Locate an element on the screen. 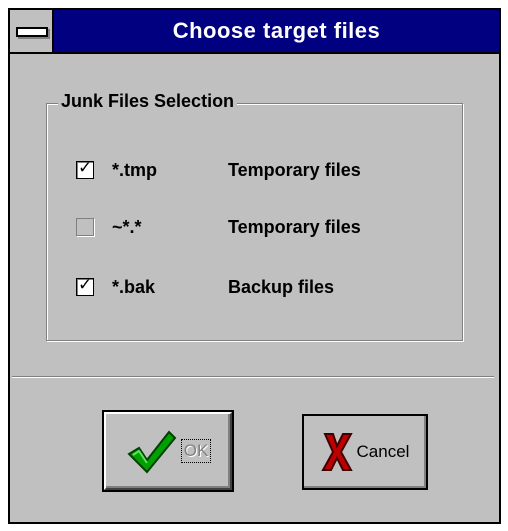 The height and width of the screenshot is (531, 508). cancel-button: Cancel is located at coordinates (365, 452).